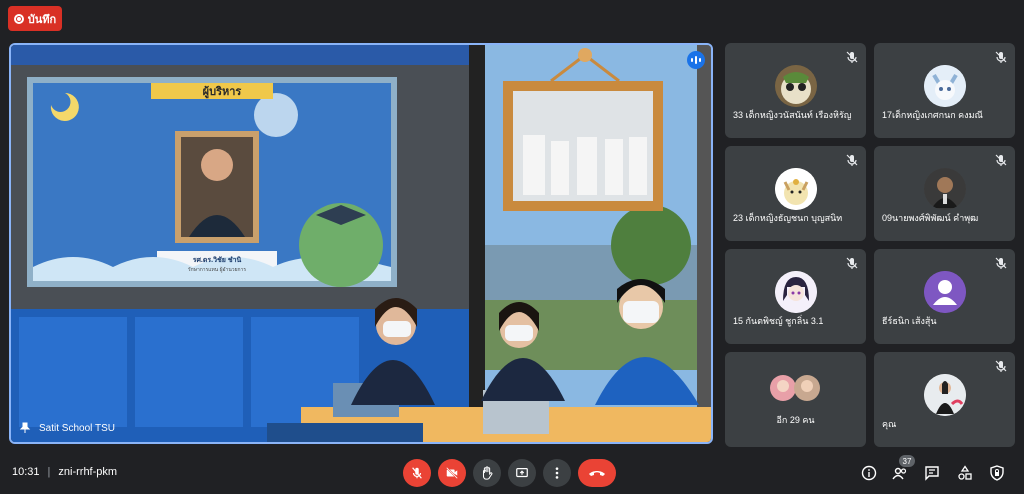 The width and height of the screenshot is (1024, 494). I want to click on slide-caption-role: รักษาการแทน ผู้อำนวยการ, so click(217, 269).